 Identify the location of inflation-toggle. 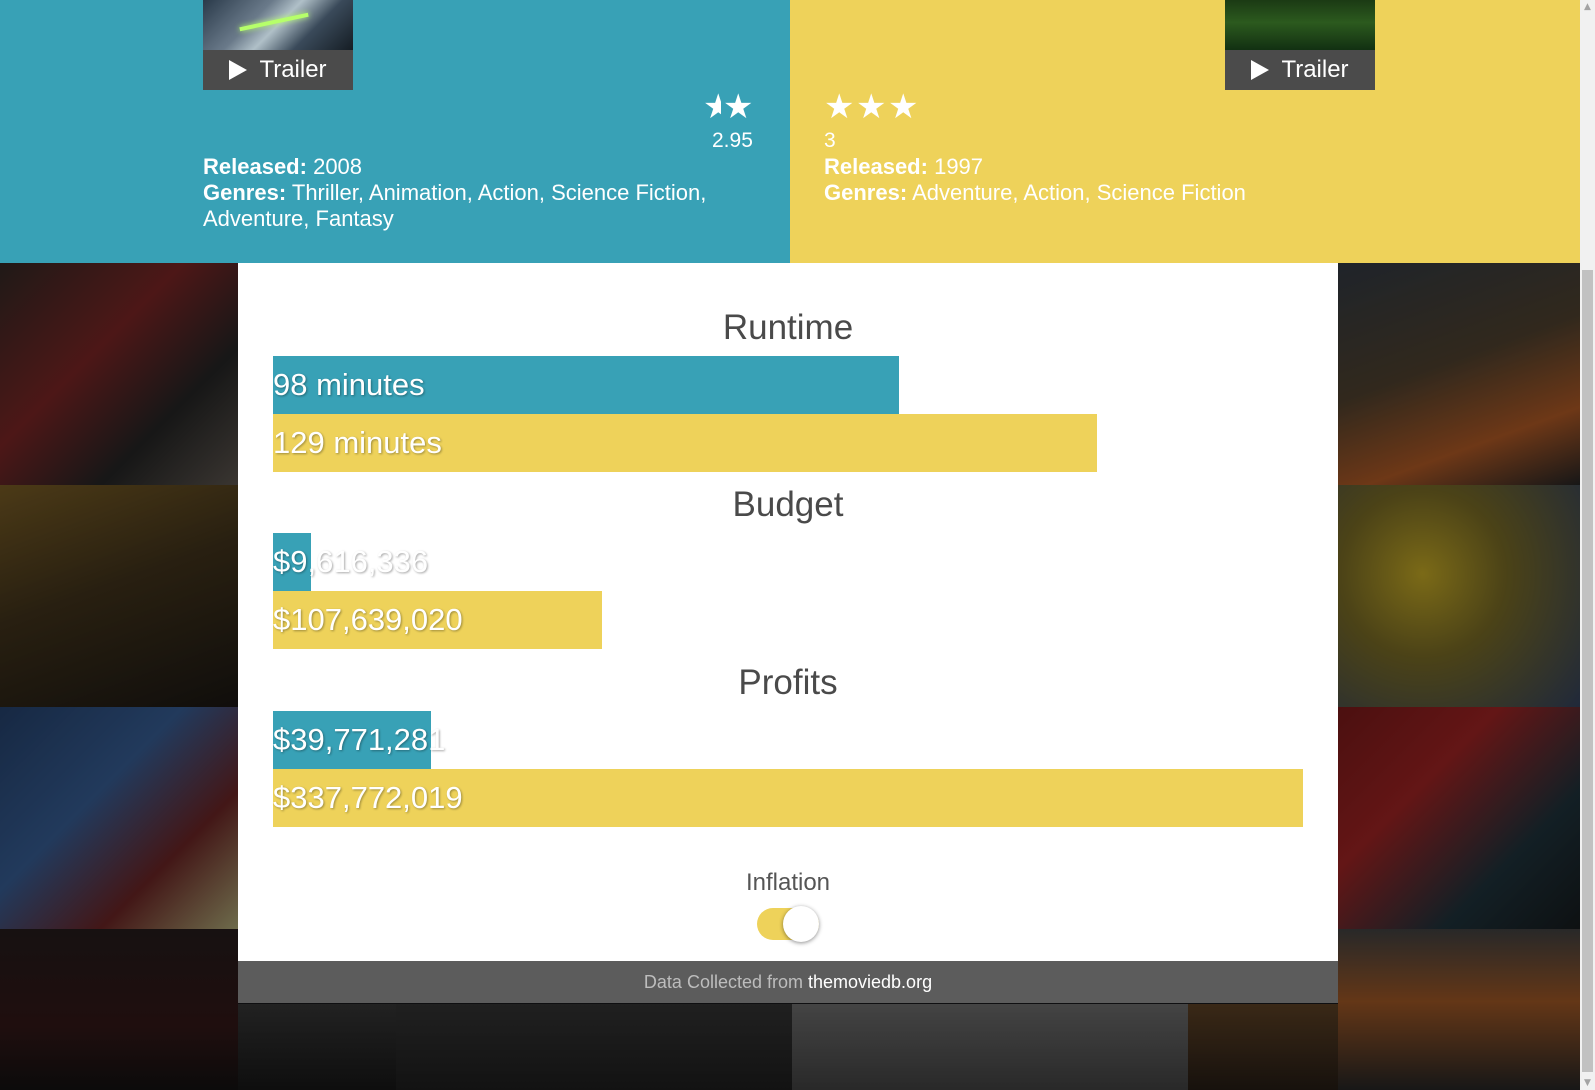
(788, 924).